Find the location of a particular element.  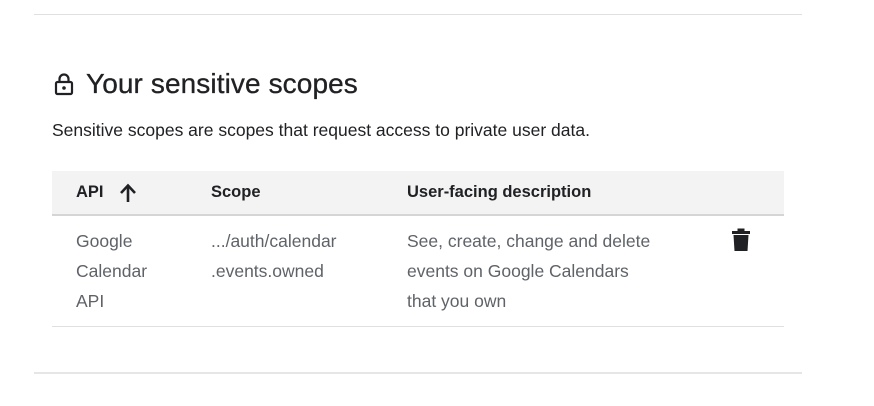

cell-description-line: that you own is located at coordinates (457, 301).